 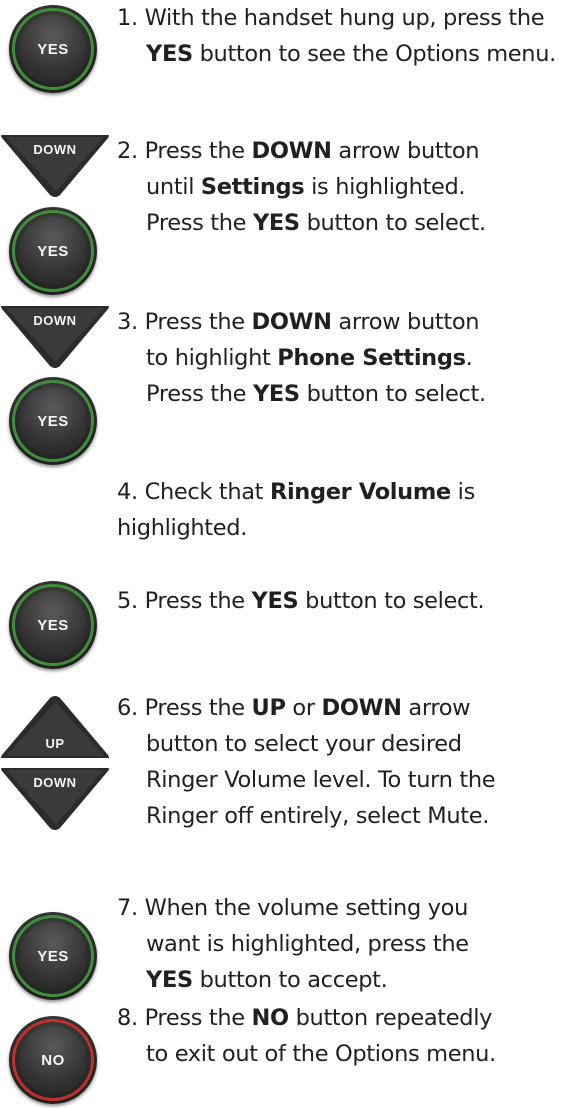 I want to click on up-arrow-button-label: UP, so click(x=55, y=743).